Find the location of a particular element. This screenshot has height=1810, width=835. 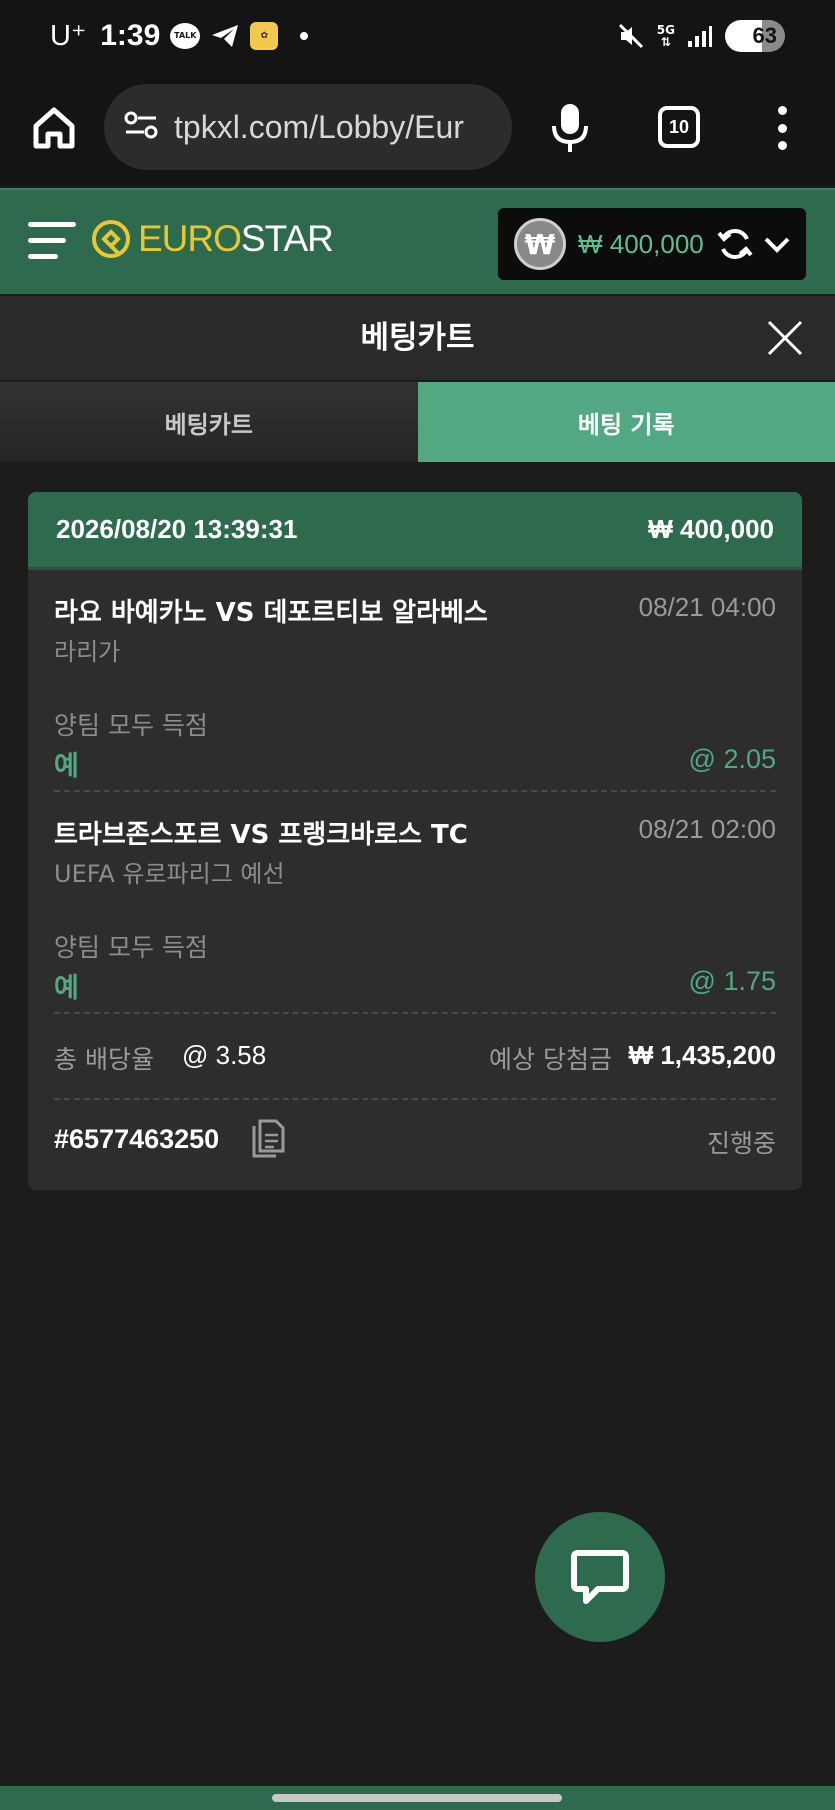

cart-tabs: 베팅카트 베팅 기록 is located at coordinates (417, 422).